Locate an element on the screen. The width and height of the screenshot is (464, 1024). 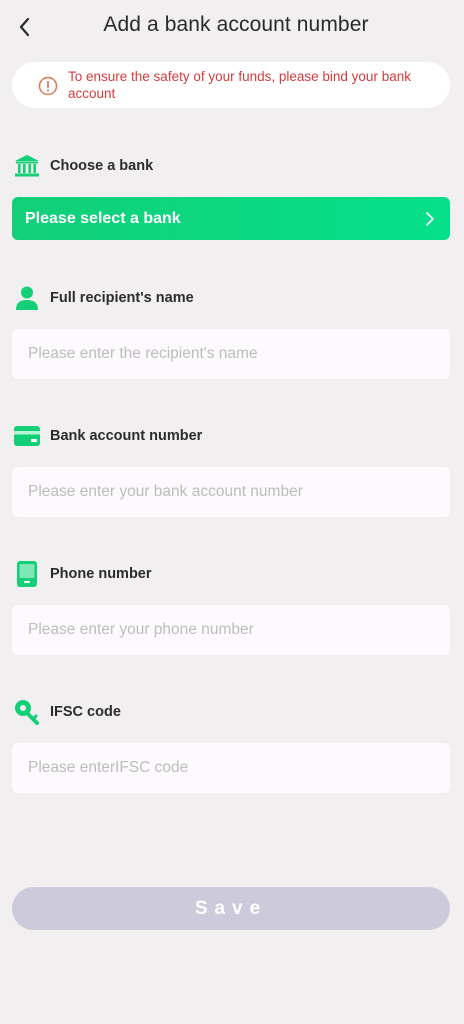
user-icon is located at coordinates (27, 298).